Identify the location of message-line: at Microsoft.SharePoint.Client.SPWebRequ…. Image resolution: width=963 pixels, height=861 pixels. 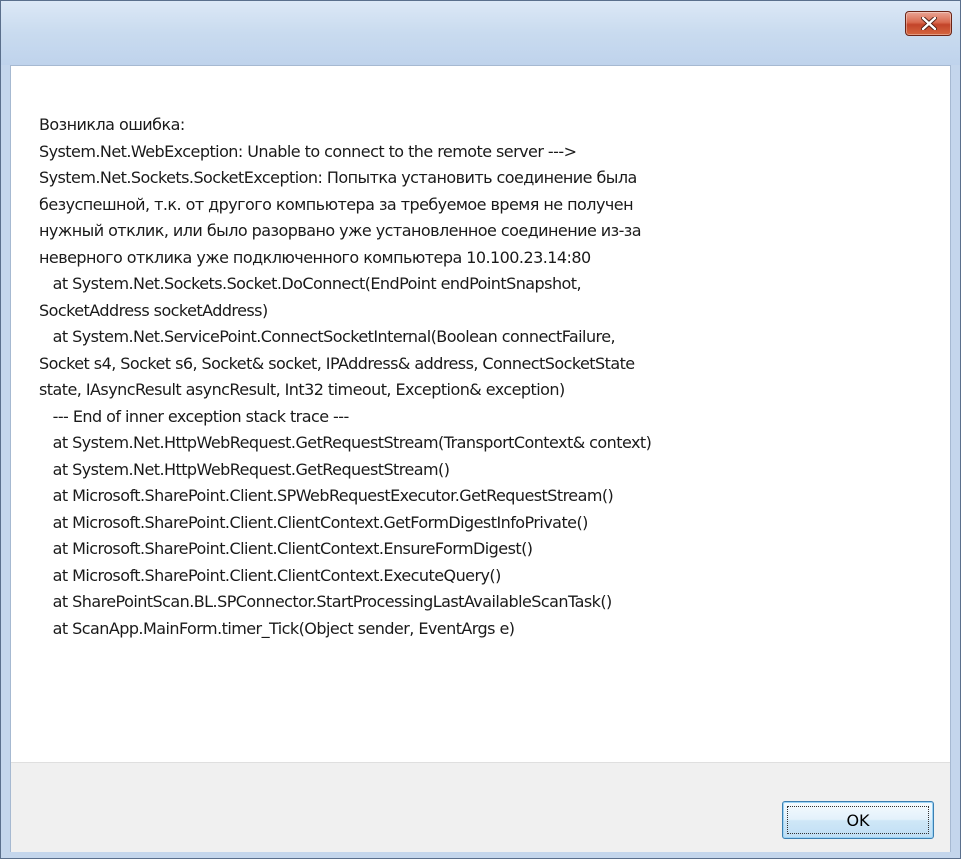
(326, 495).